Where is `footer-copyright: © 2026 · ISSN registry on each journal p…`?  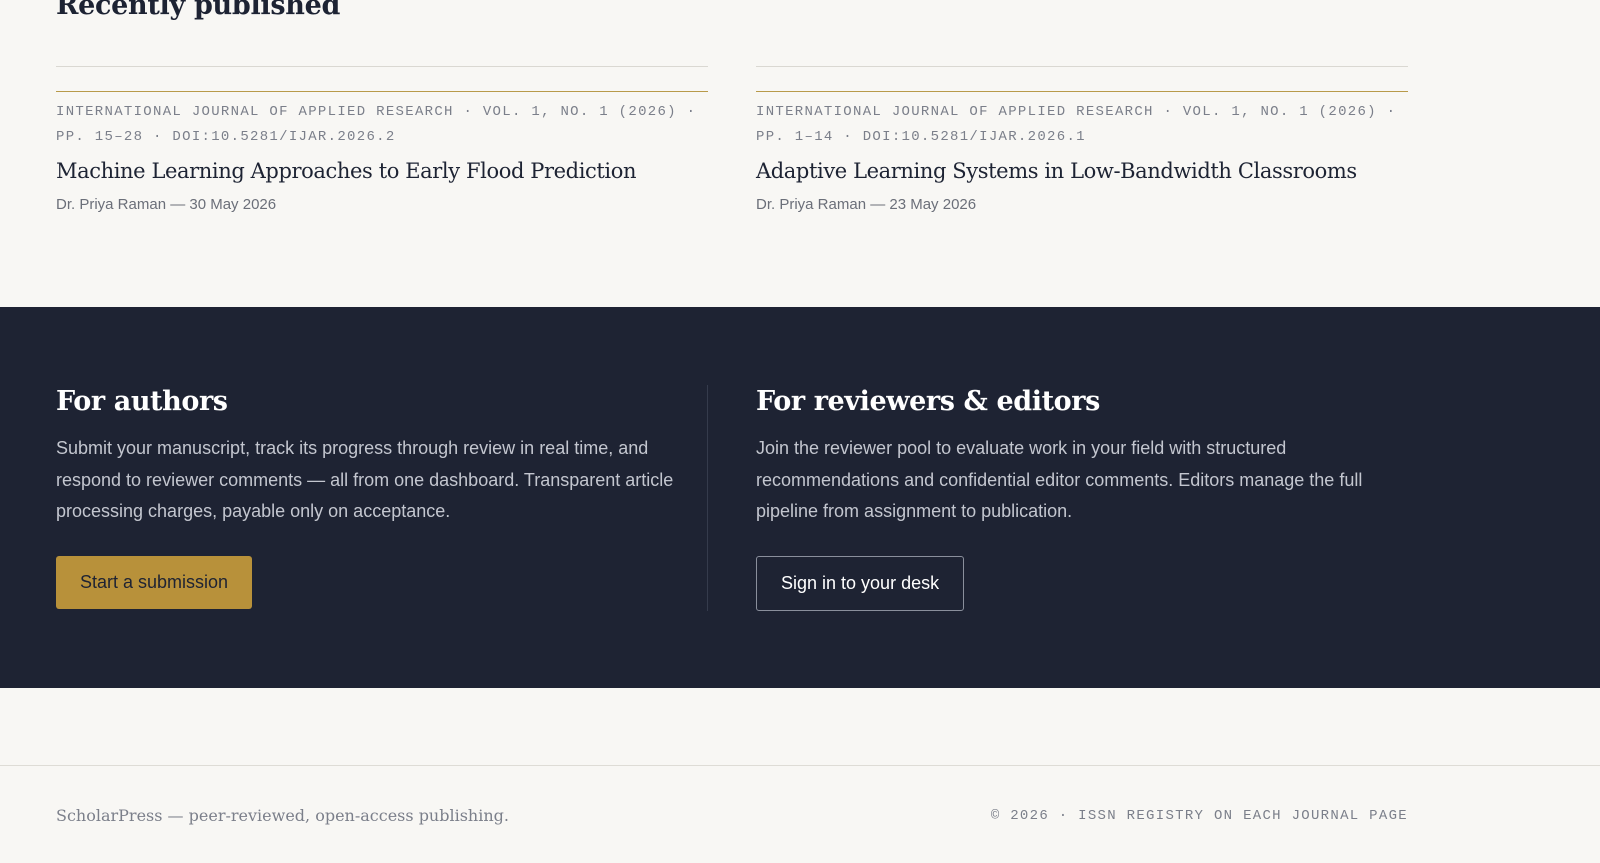 footer-copyright: © 2026 · ISSN registry on each journal p… is located at coordinates (1199, 816).